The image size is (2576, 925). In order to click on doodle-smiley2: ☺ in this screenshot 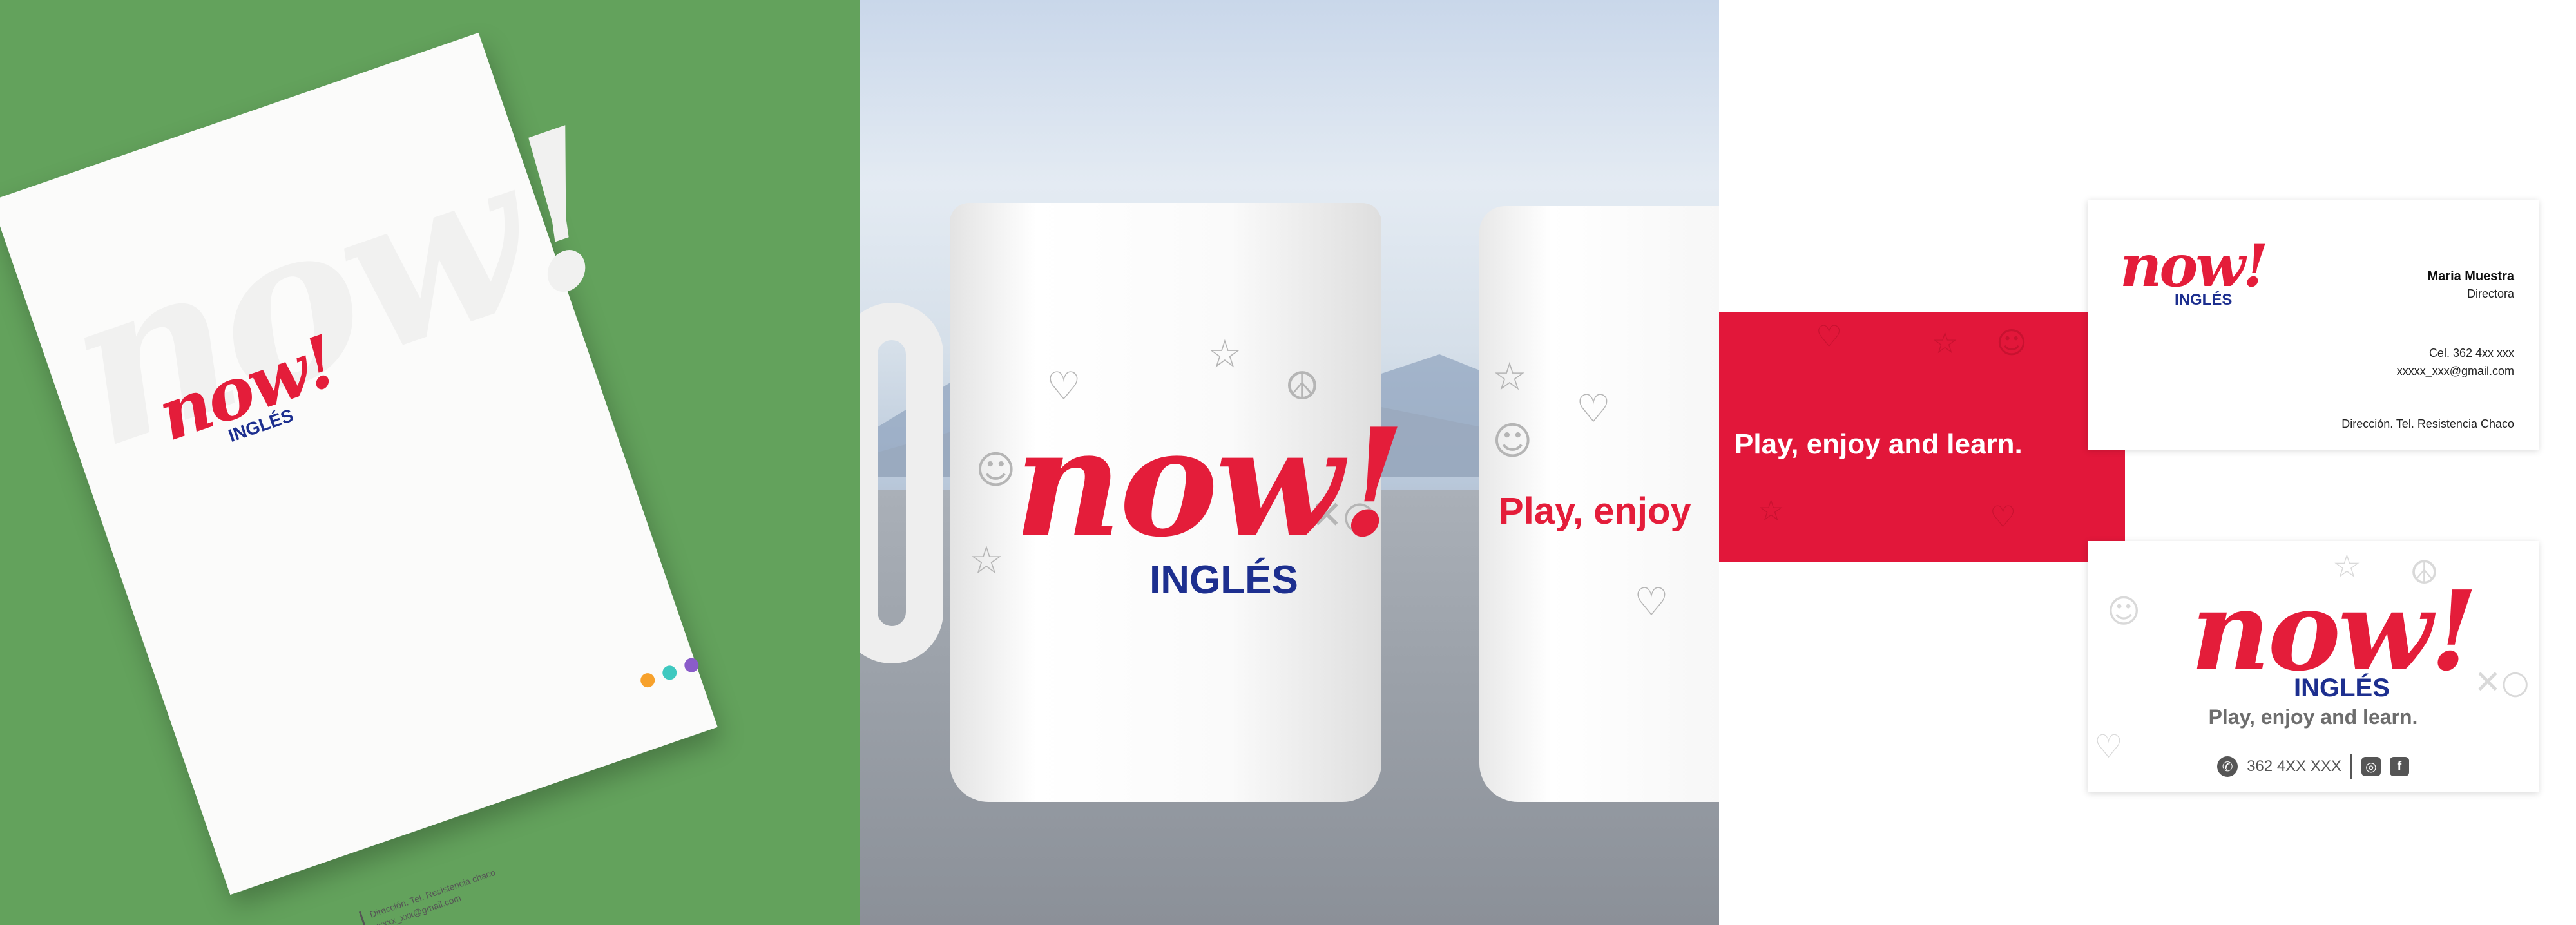, I will do `click(1513, 441)`.